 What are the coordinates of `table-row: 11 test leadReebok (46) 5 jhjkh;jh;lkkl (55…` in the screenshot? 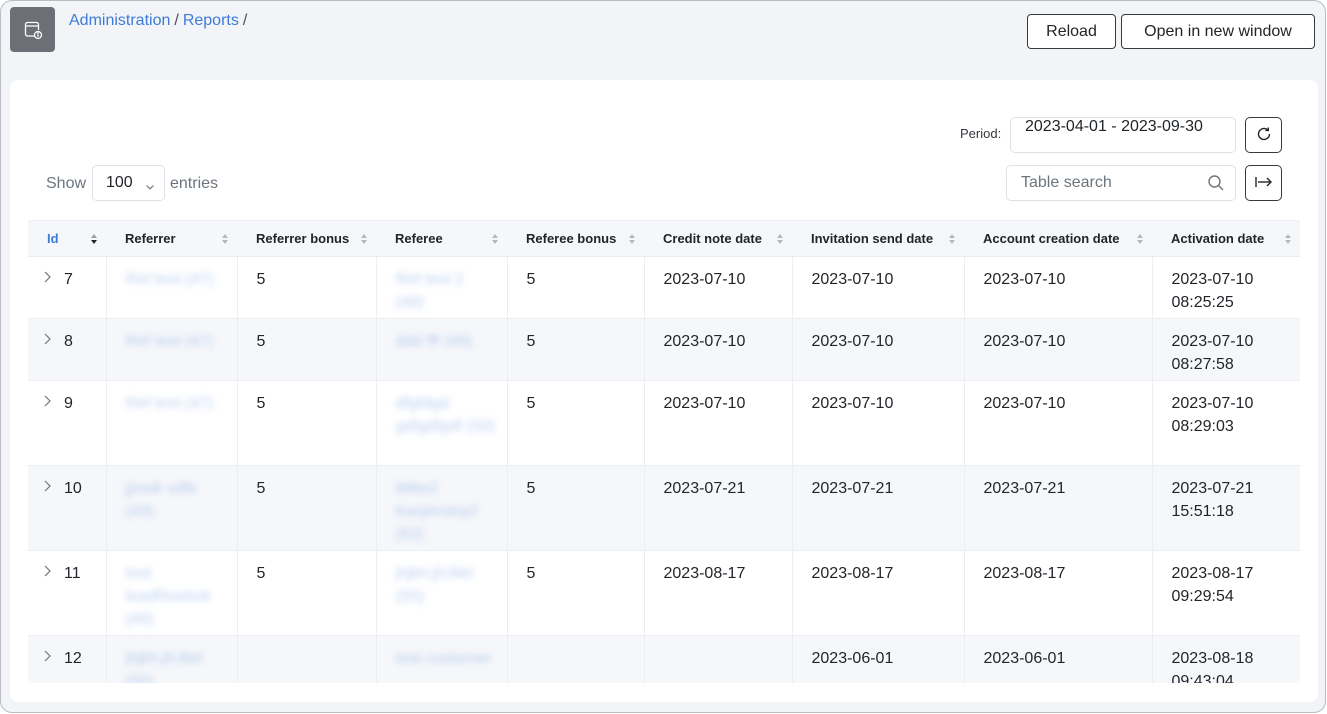 It's located at (664, 593).